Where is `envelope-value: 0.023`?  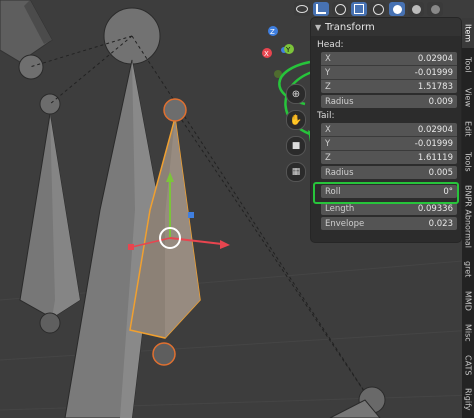
envelope-value: 0.023 is located at coordinates (440, 223).